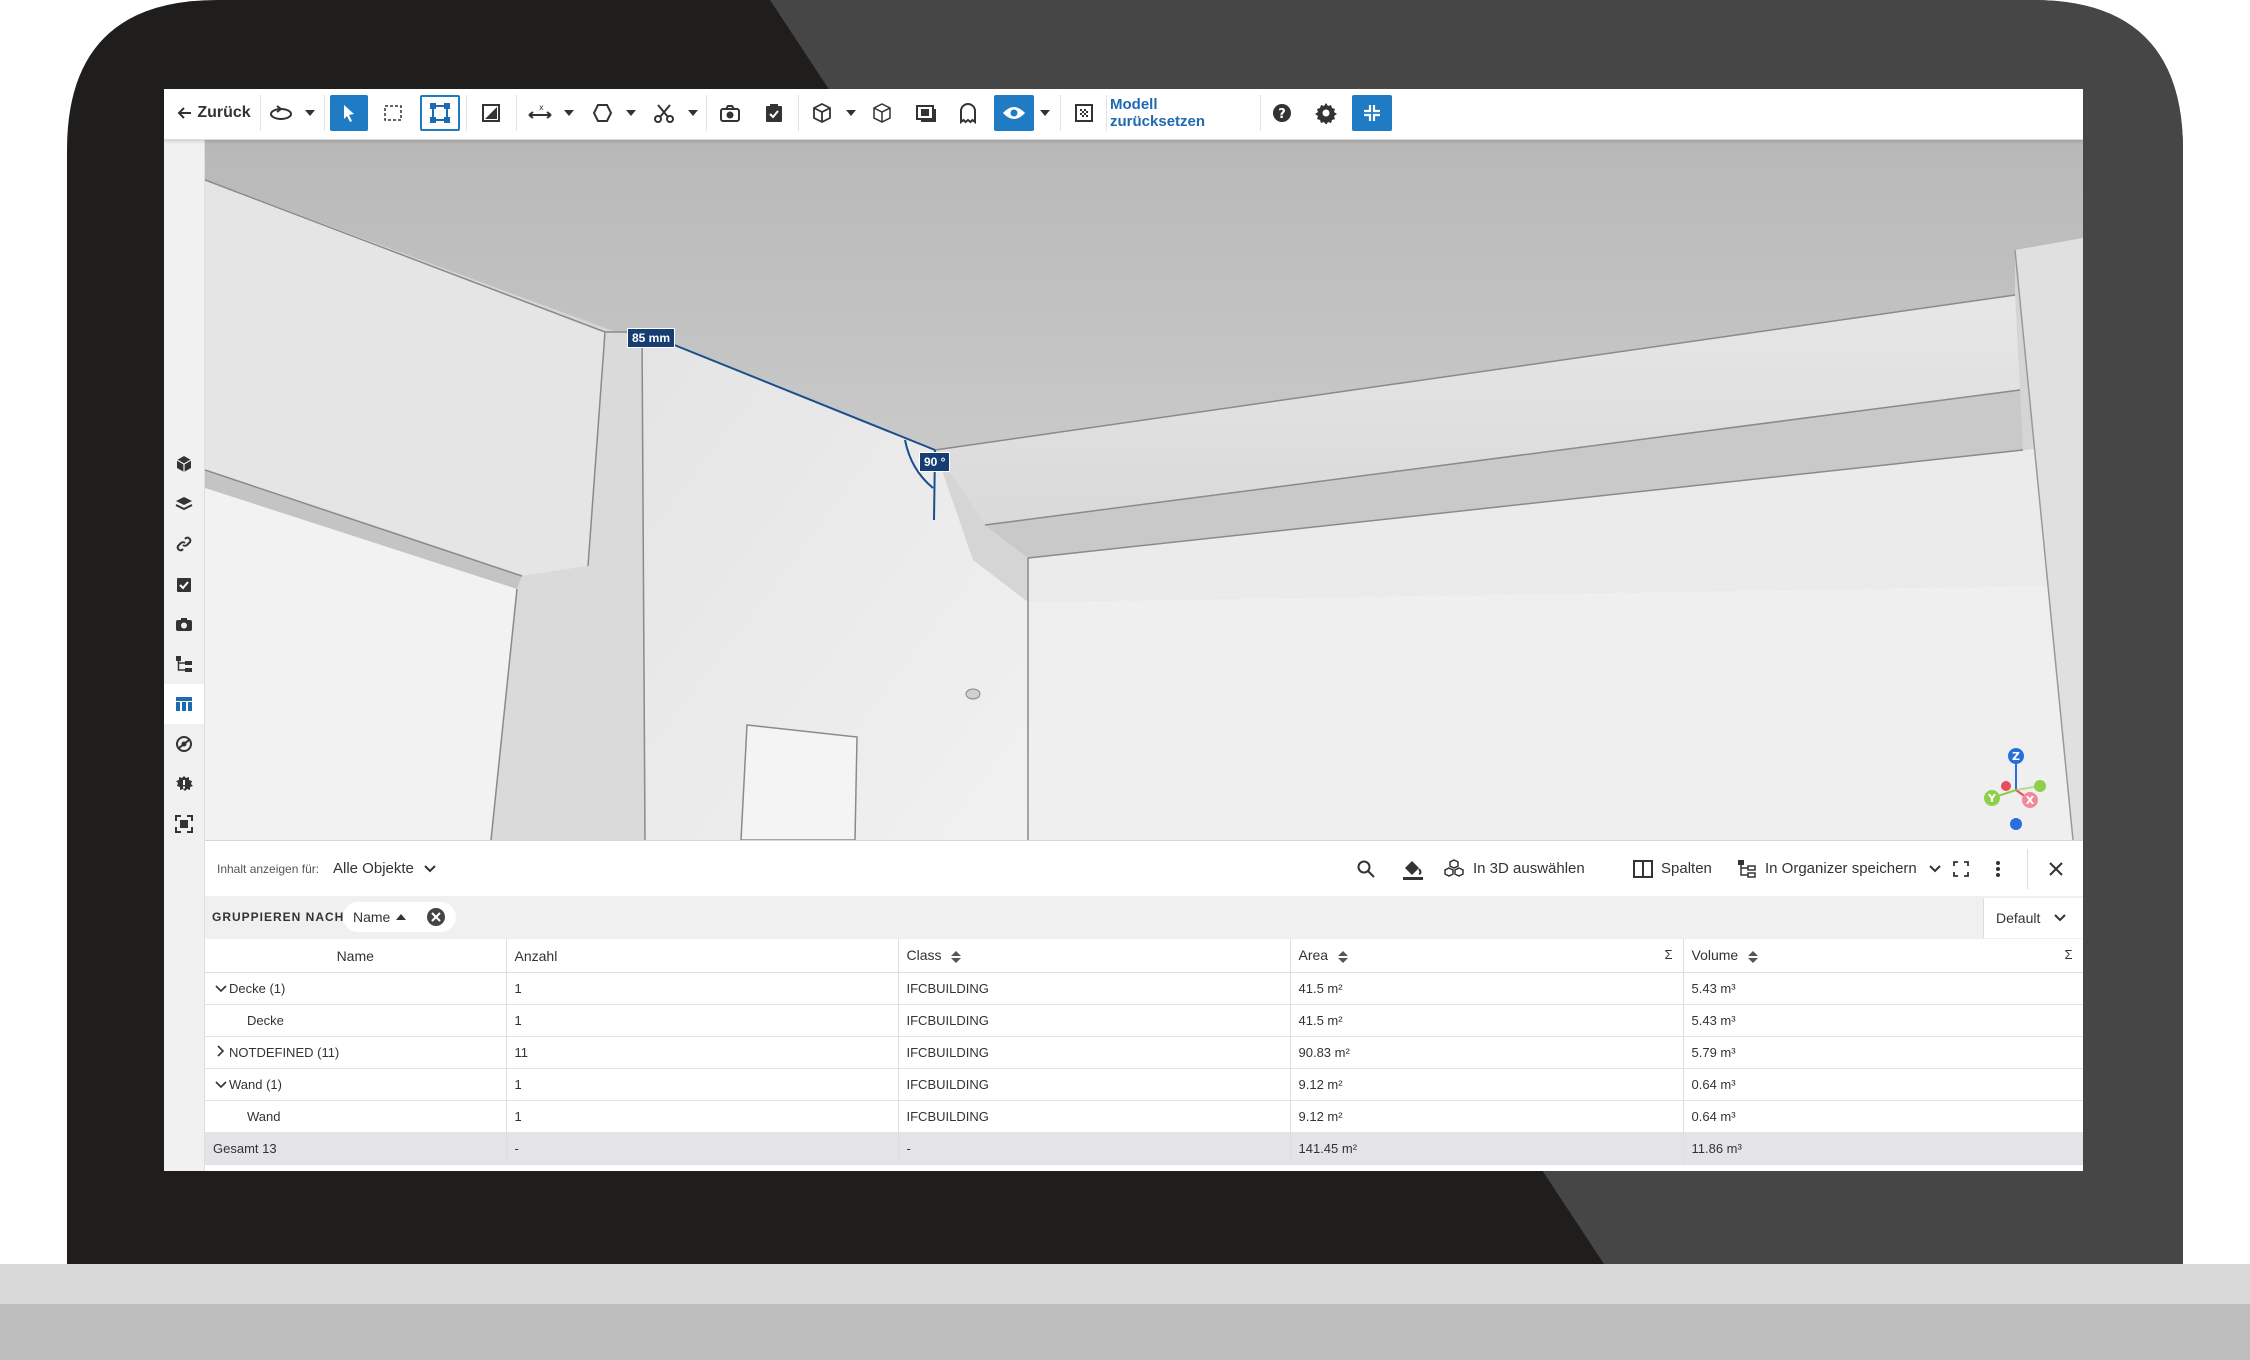  I want to click on exit-fullscreen-button, so click(1372, 113).